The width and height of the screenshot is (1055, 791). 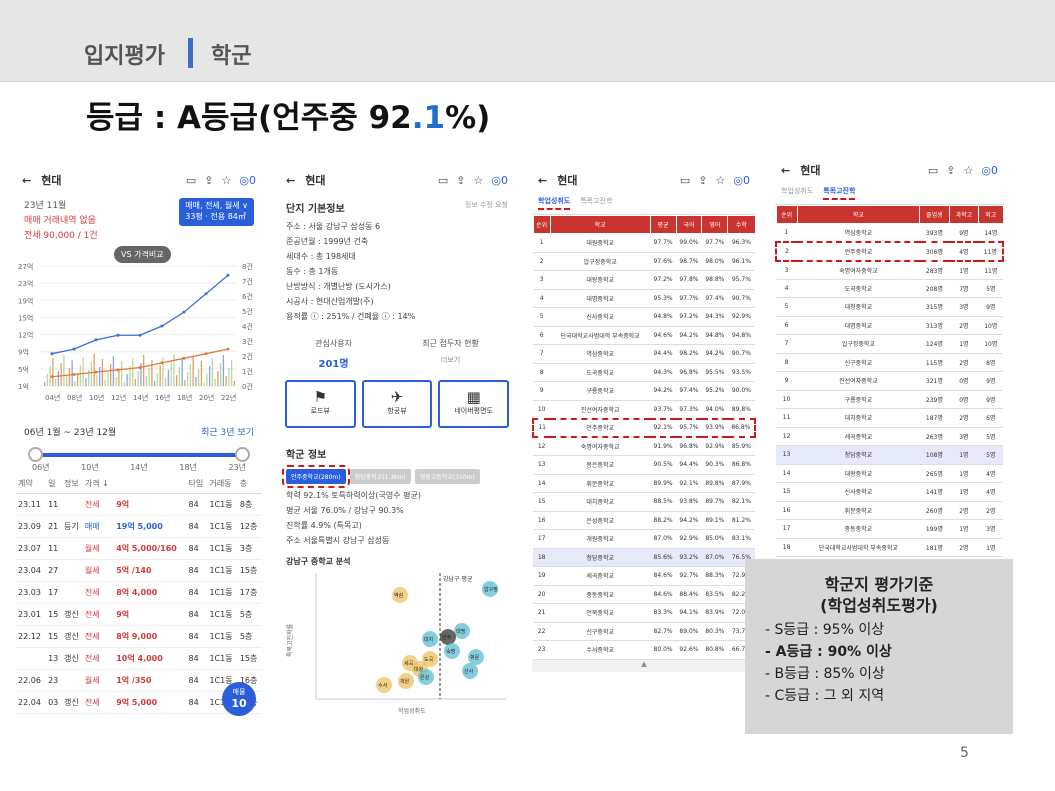 What do you see at coordinates (600, 631) in the screenshot?
I see `rank-cell: 신구중학교` at bounding box center [600, 631].